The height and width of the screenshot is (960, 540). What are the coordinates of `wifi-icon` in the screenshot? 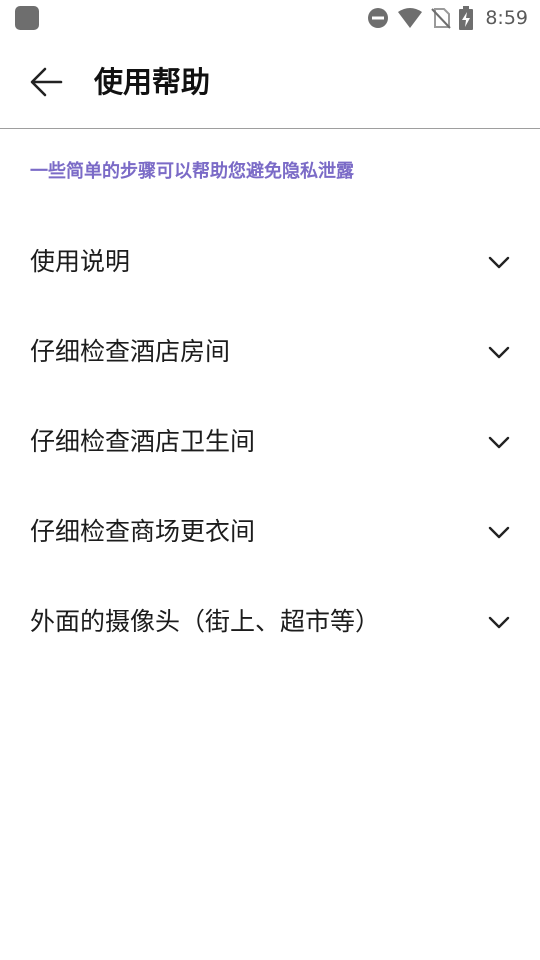 It's located at (410, 18).